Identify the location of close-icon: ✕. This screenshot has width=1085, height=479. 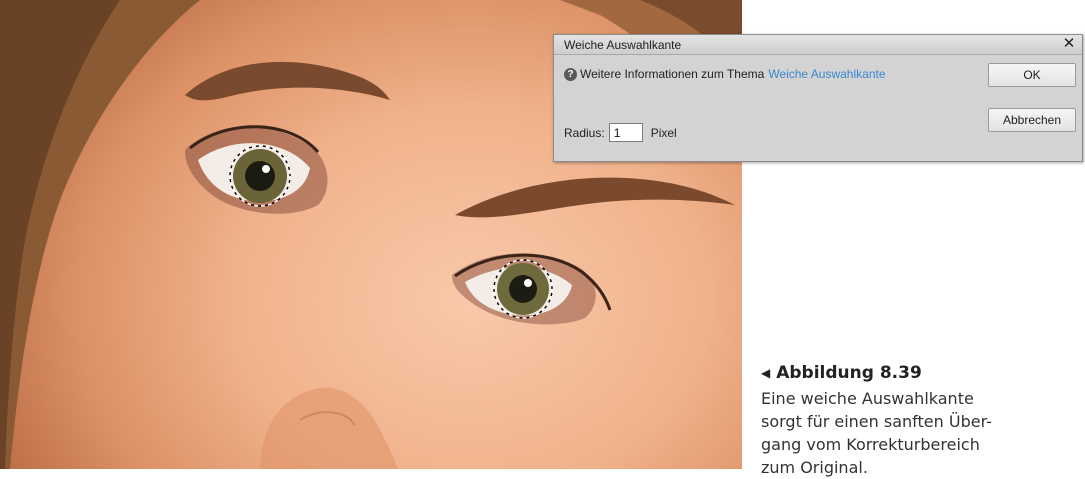
(1069, 44).